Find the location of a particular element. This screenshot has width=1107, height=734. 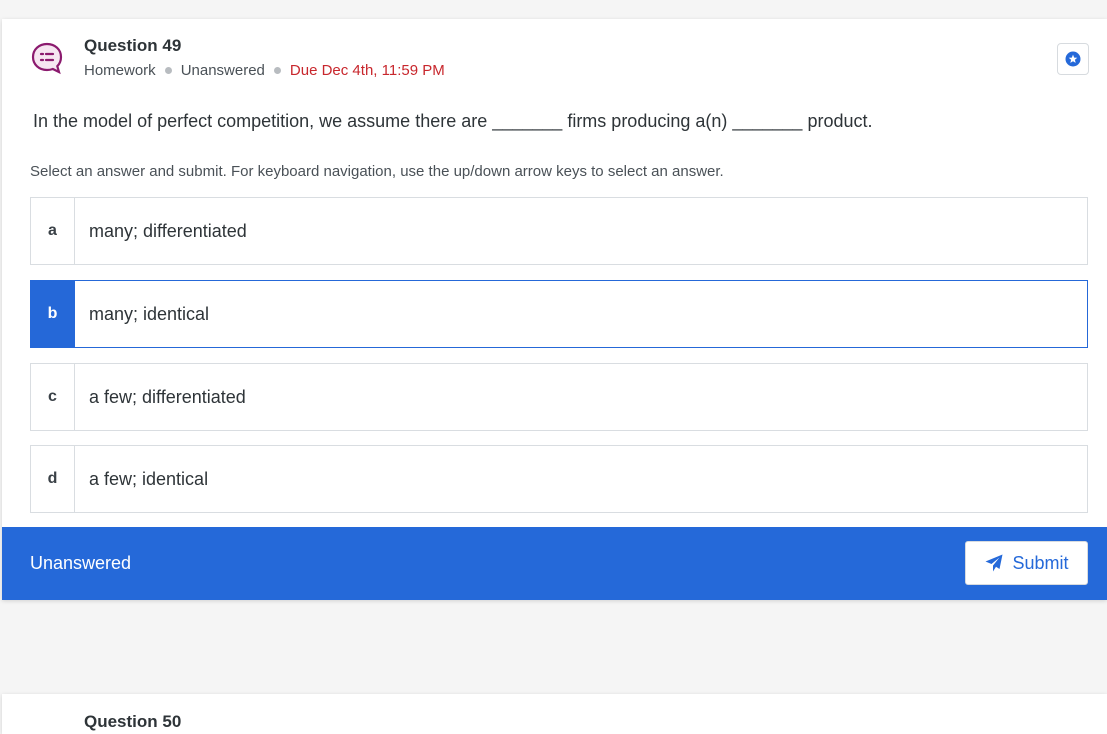

question-title: Question 49 is located at coordinates (133, 45).